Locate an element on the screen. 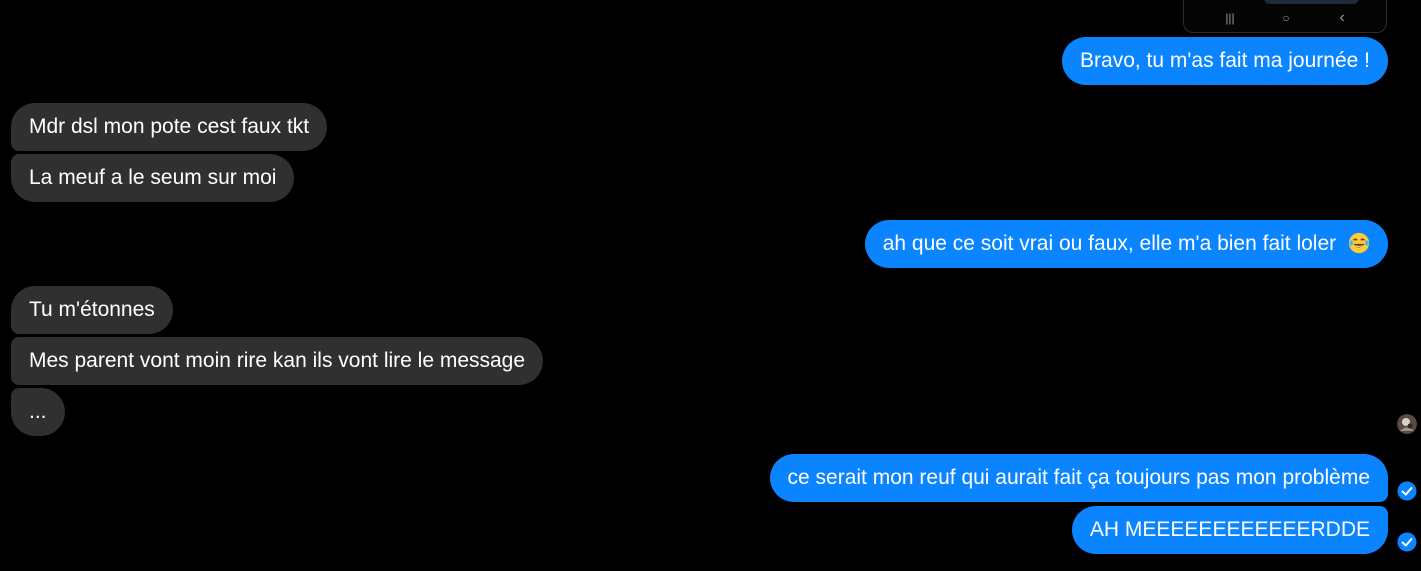  message-text: Bravo, tu m'as fait ma journée ! is located at coordinates (1225, 60).